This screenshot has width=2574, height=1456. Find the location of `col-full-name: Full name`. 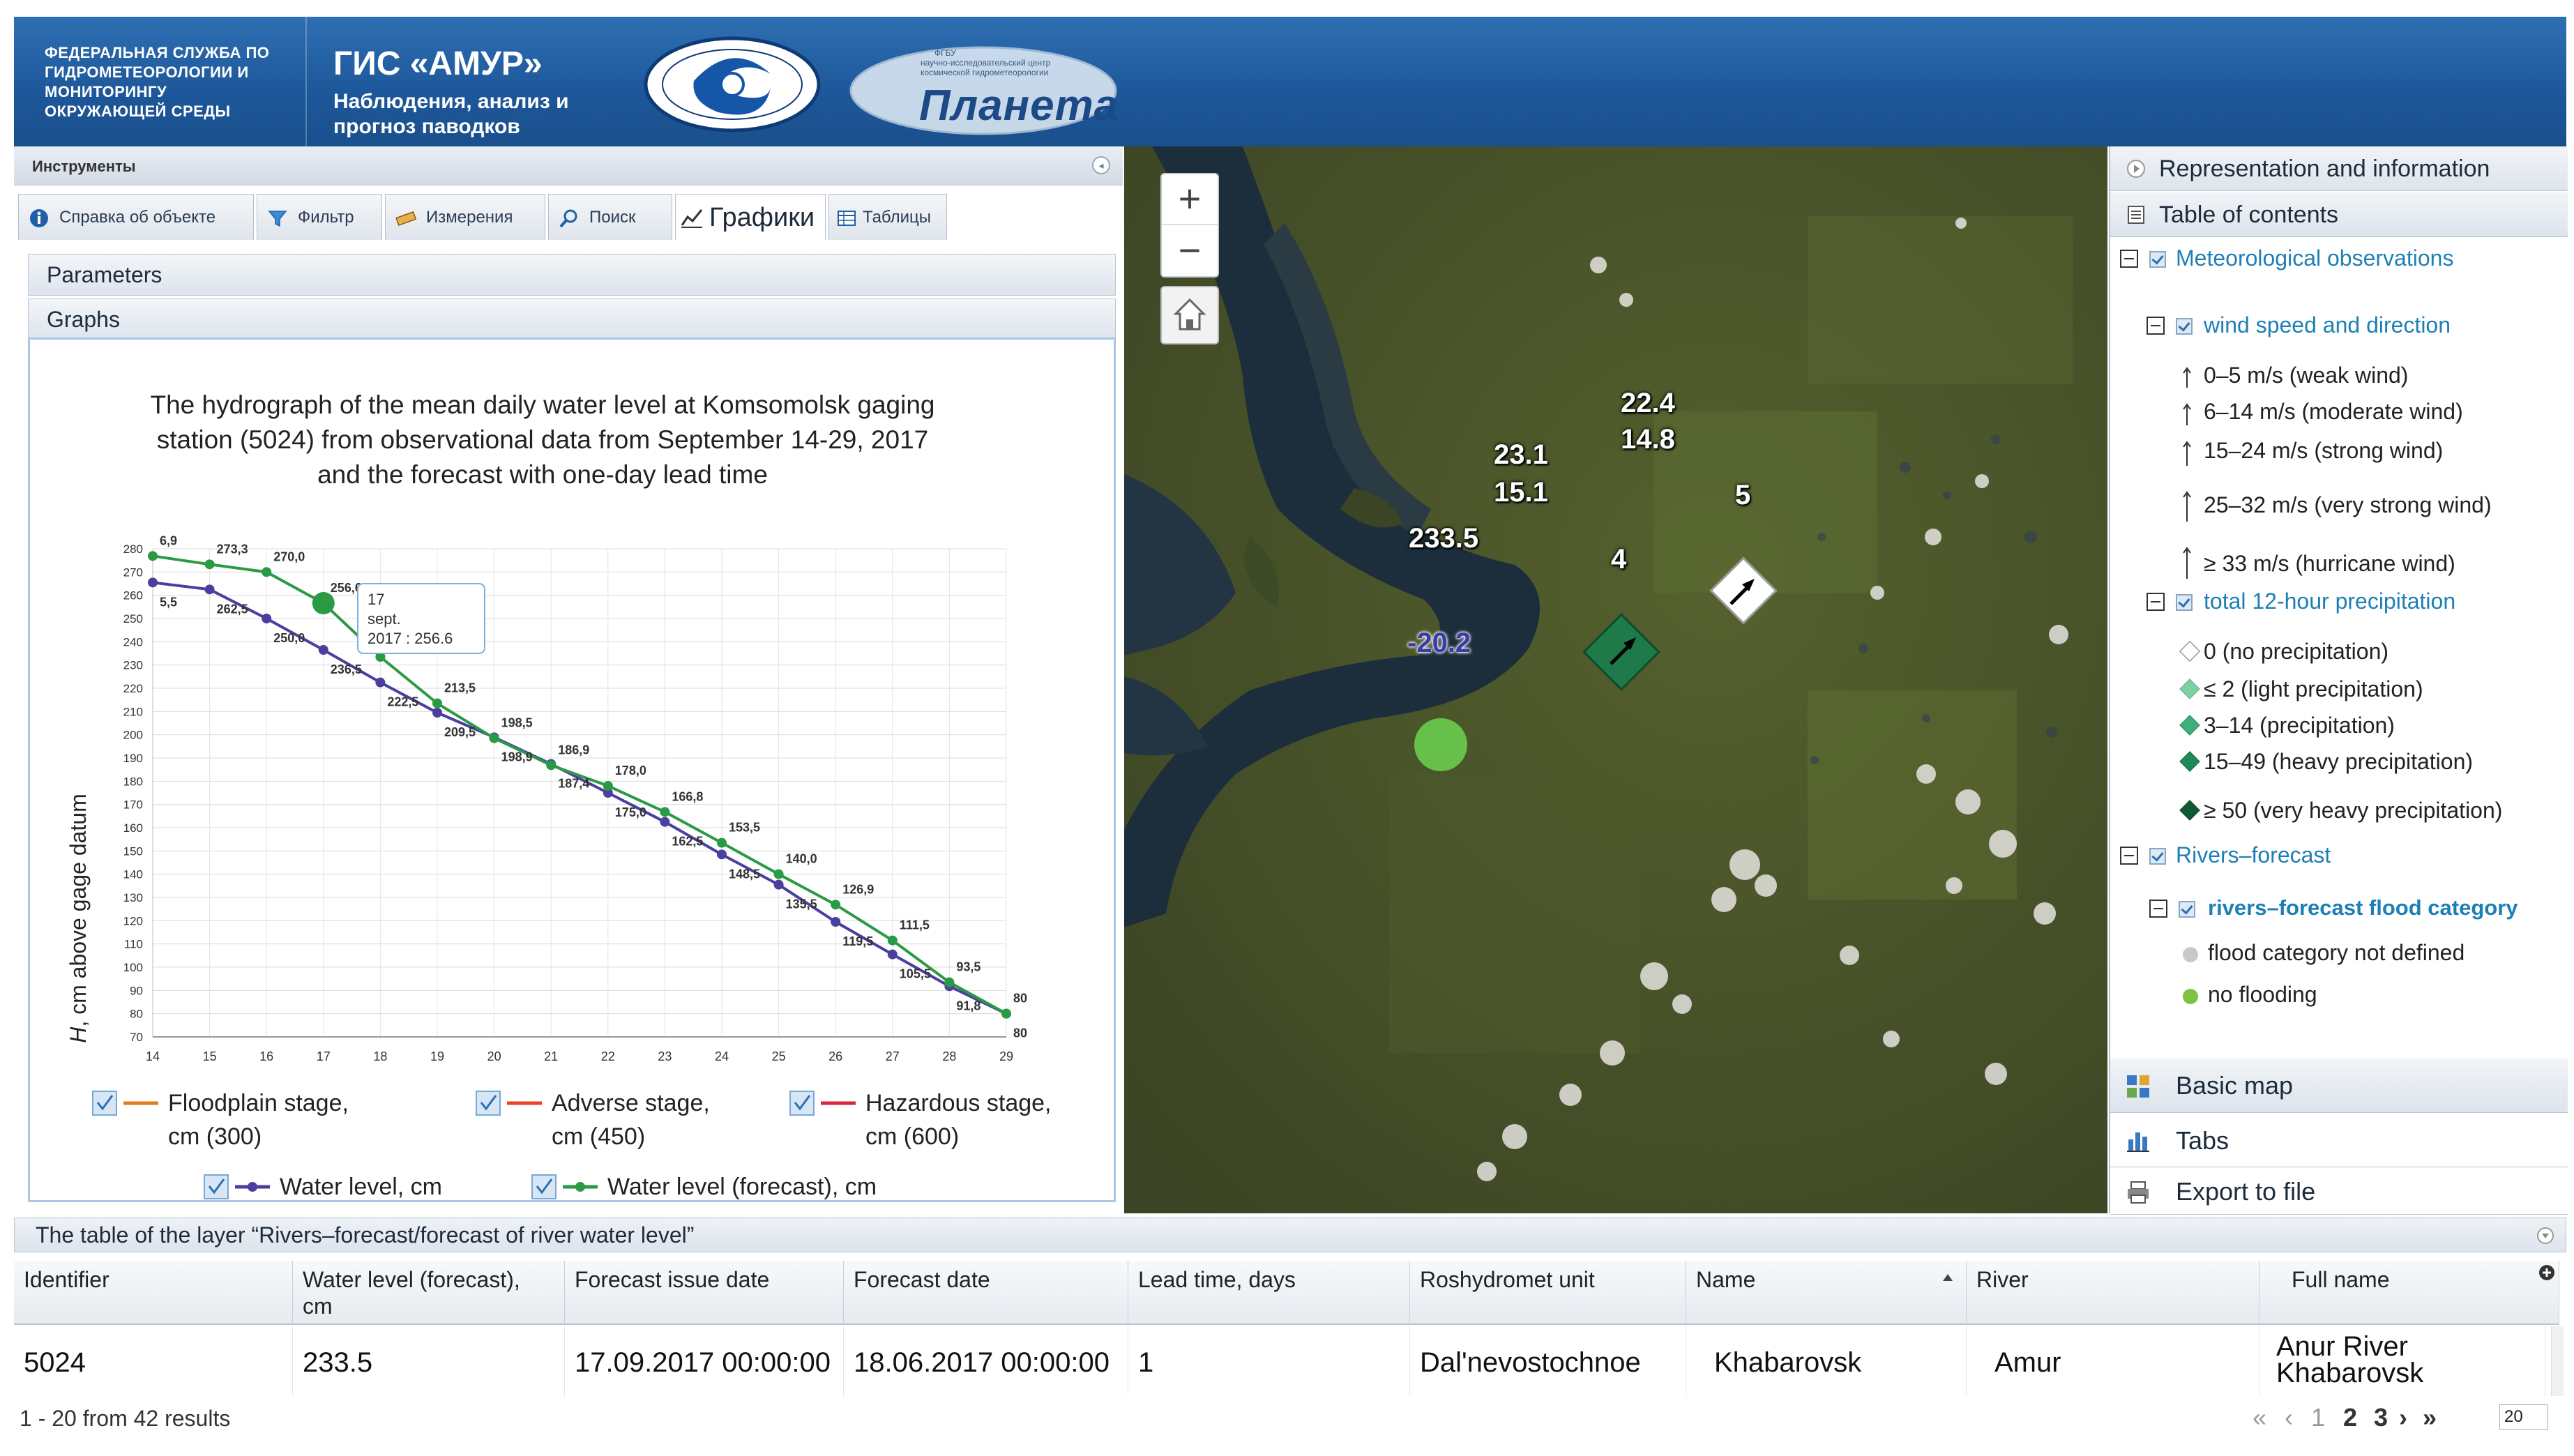

col-full-name: Full name is located at coordinates (2409, 1293).